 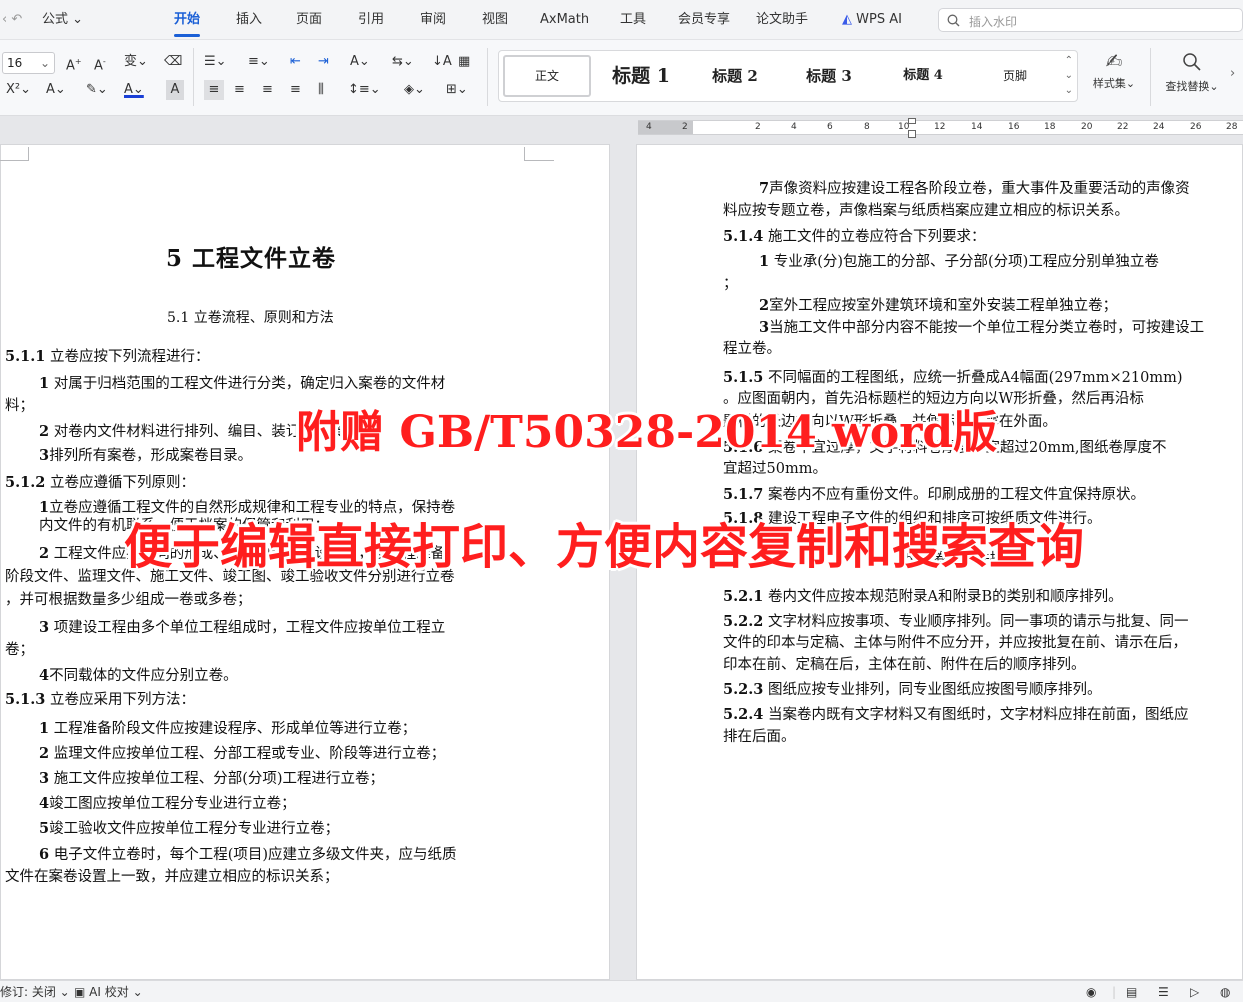 I want to click on play-icon: ▷, so click(x=1194, y=992).